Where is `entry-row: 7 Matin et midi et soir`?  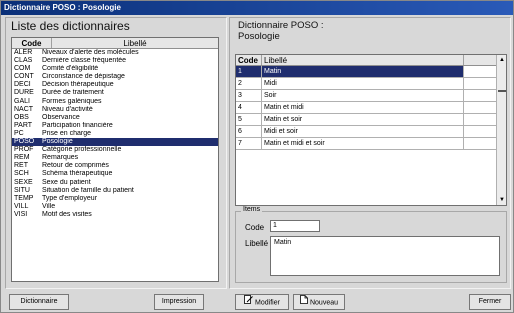 entry-row: 7 Matin et midi et soir is located at coordinates (371, 144).